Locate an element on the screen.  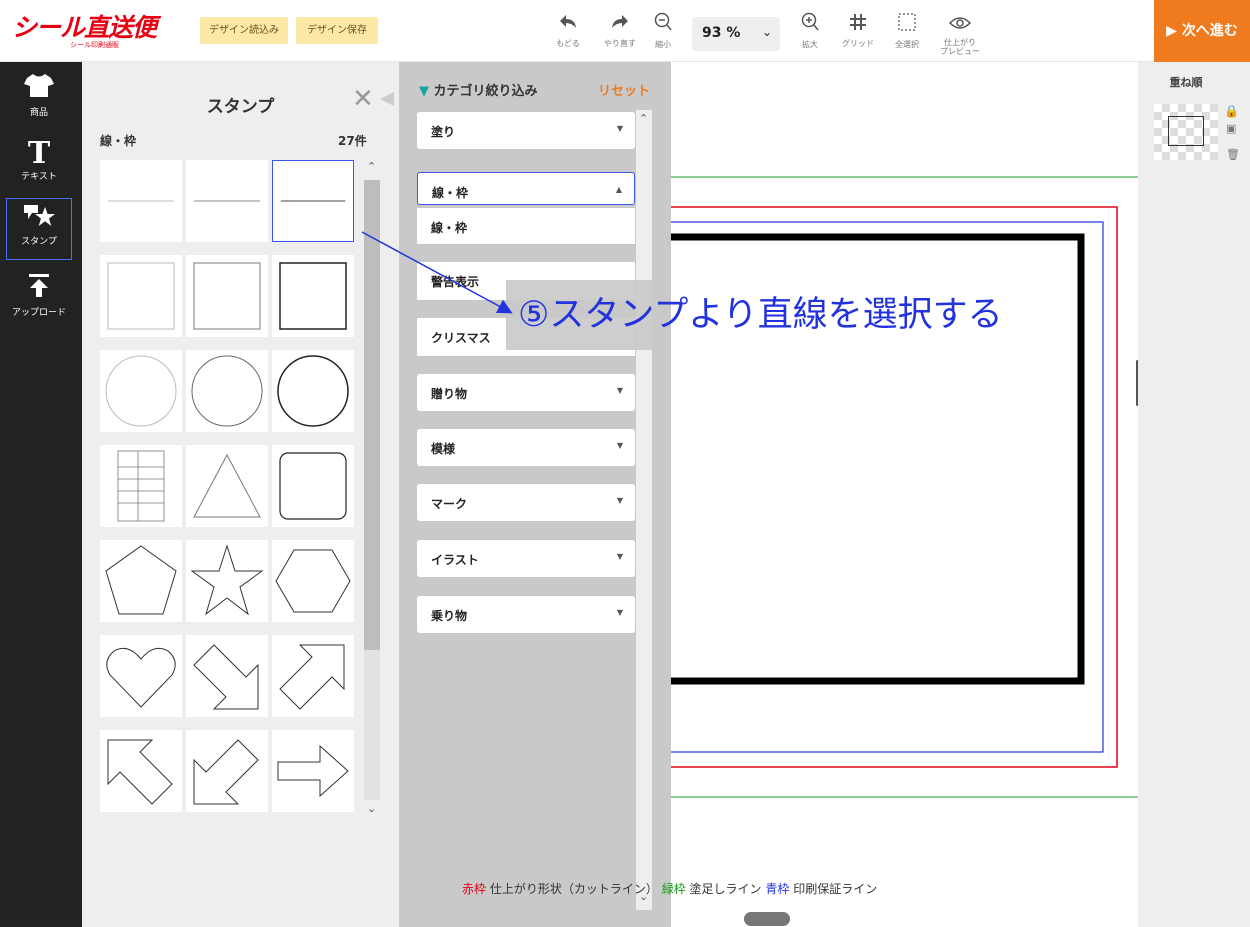
filter-scrollbar: ⌃ ⌄ is located at coordinates (644, 510).